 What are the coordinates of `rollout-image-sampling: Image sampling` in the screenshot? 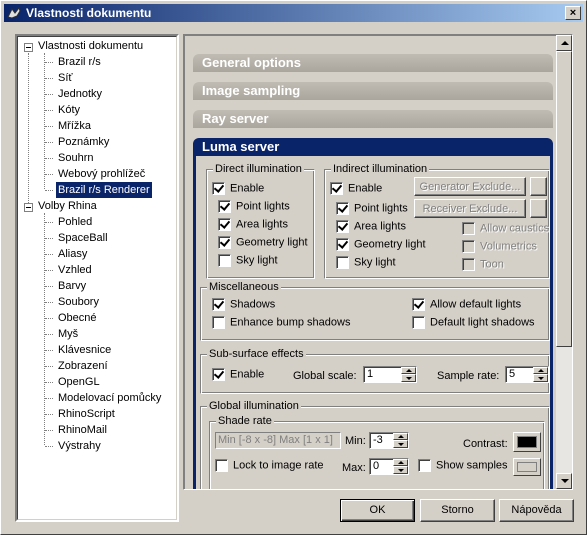 It's located at (373, 91).